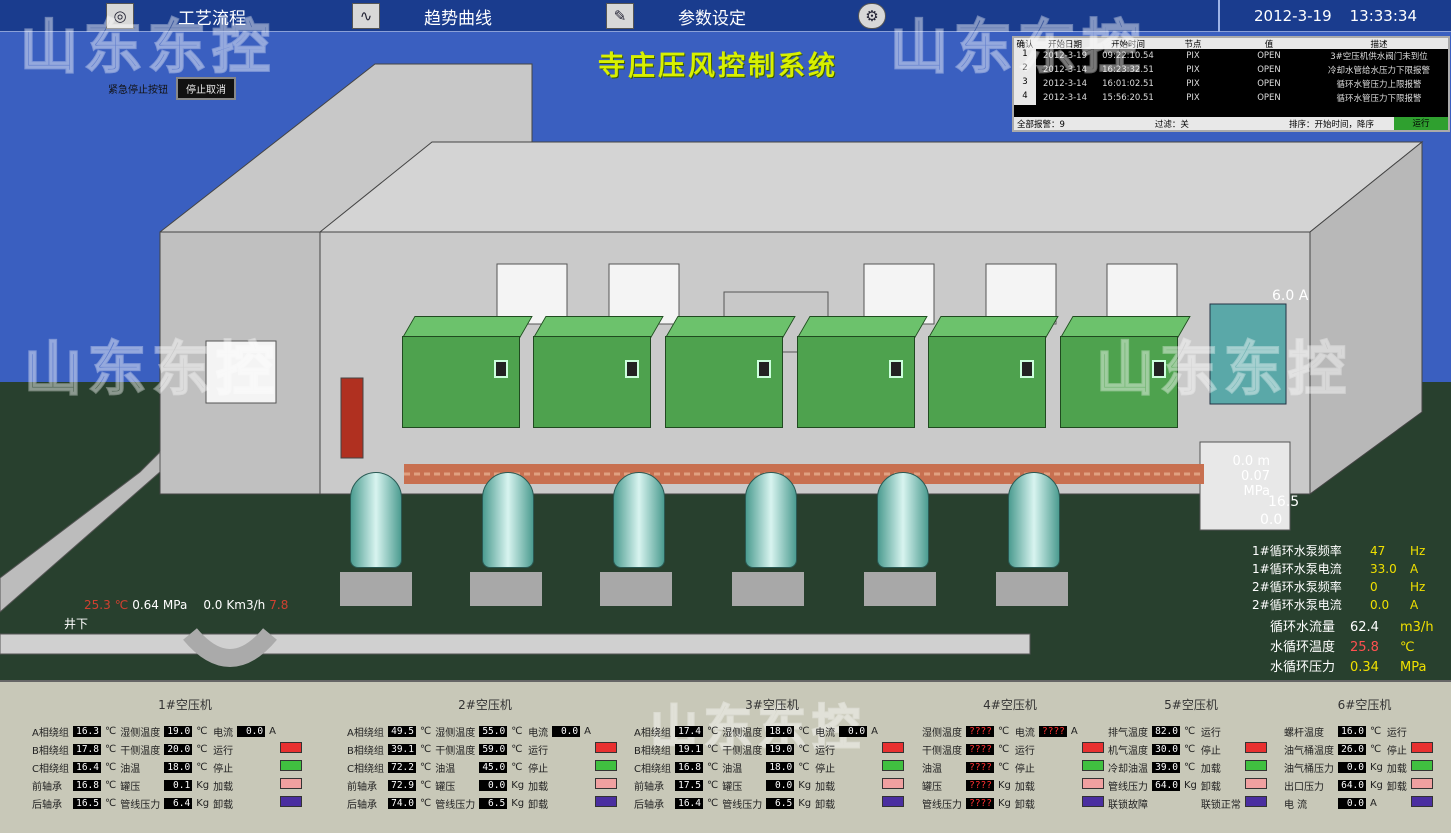 The height and width of the screenshot is (833, 1451). What do you see at coordinates (1331, 124) in the screenshot?
I see `alarm-sort: 排序：开始时间，降序` at bounding box center [1331, 124].